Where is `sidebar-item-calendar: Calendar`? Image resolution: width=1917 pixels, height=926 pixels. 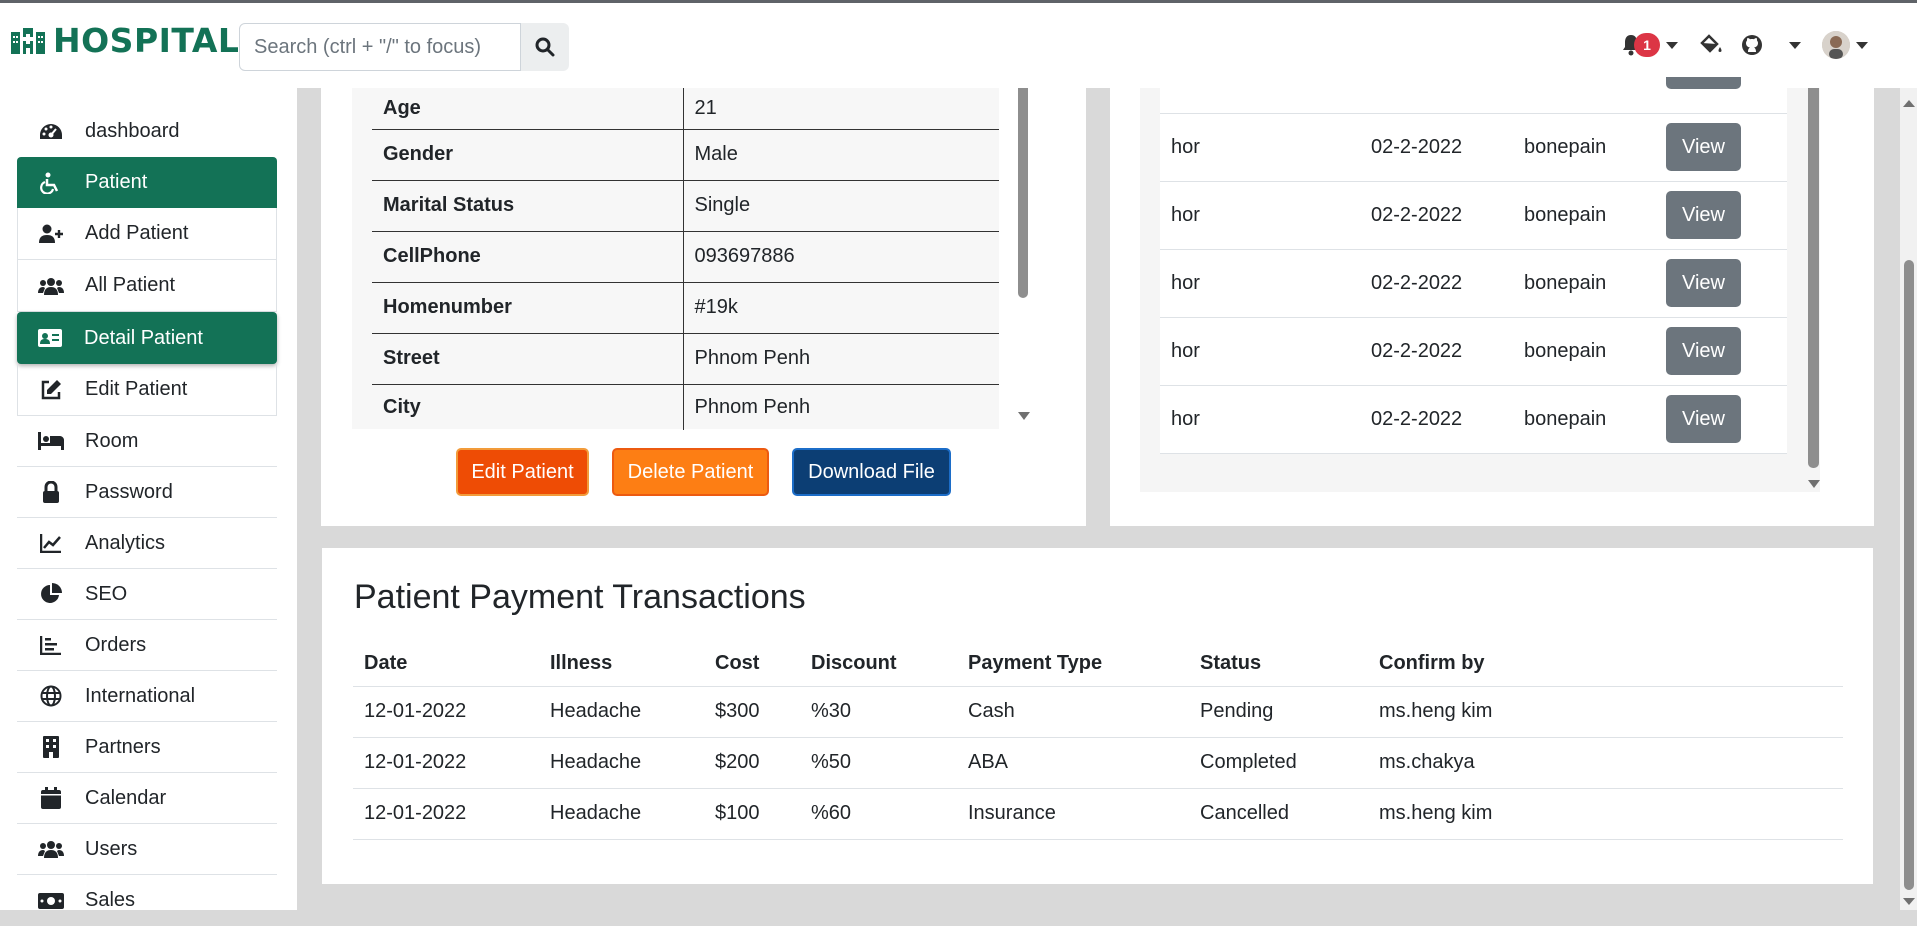
sidebar-item-calendar: Calendar is located at coordinates (147, 798).